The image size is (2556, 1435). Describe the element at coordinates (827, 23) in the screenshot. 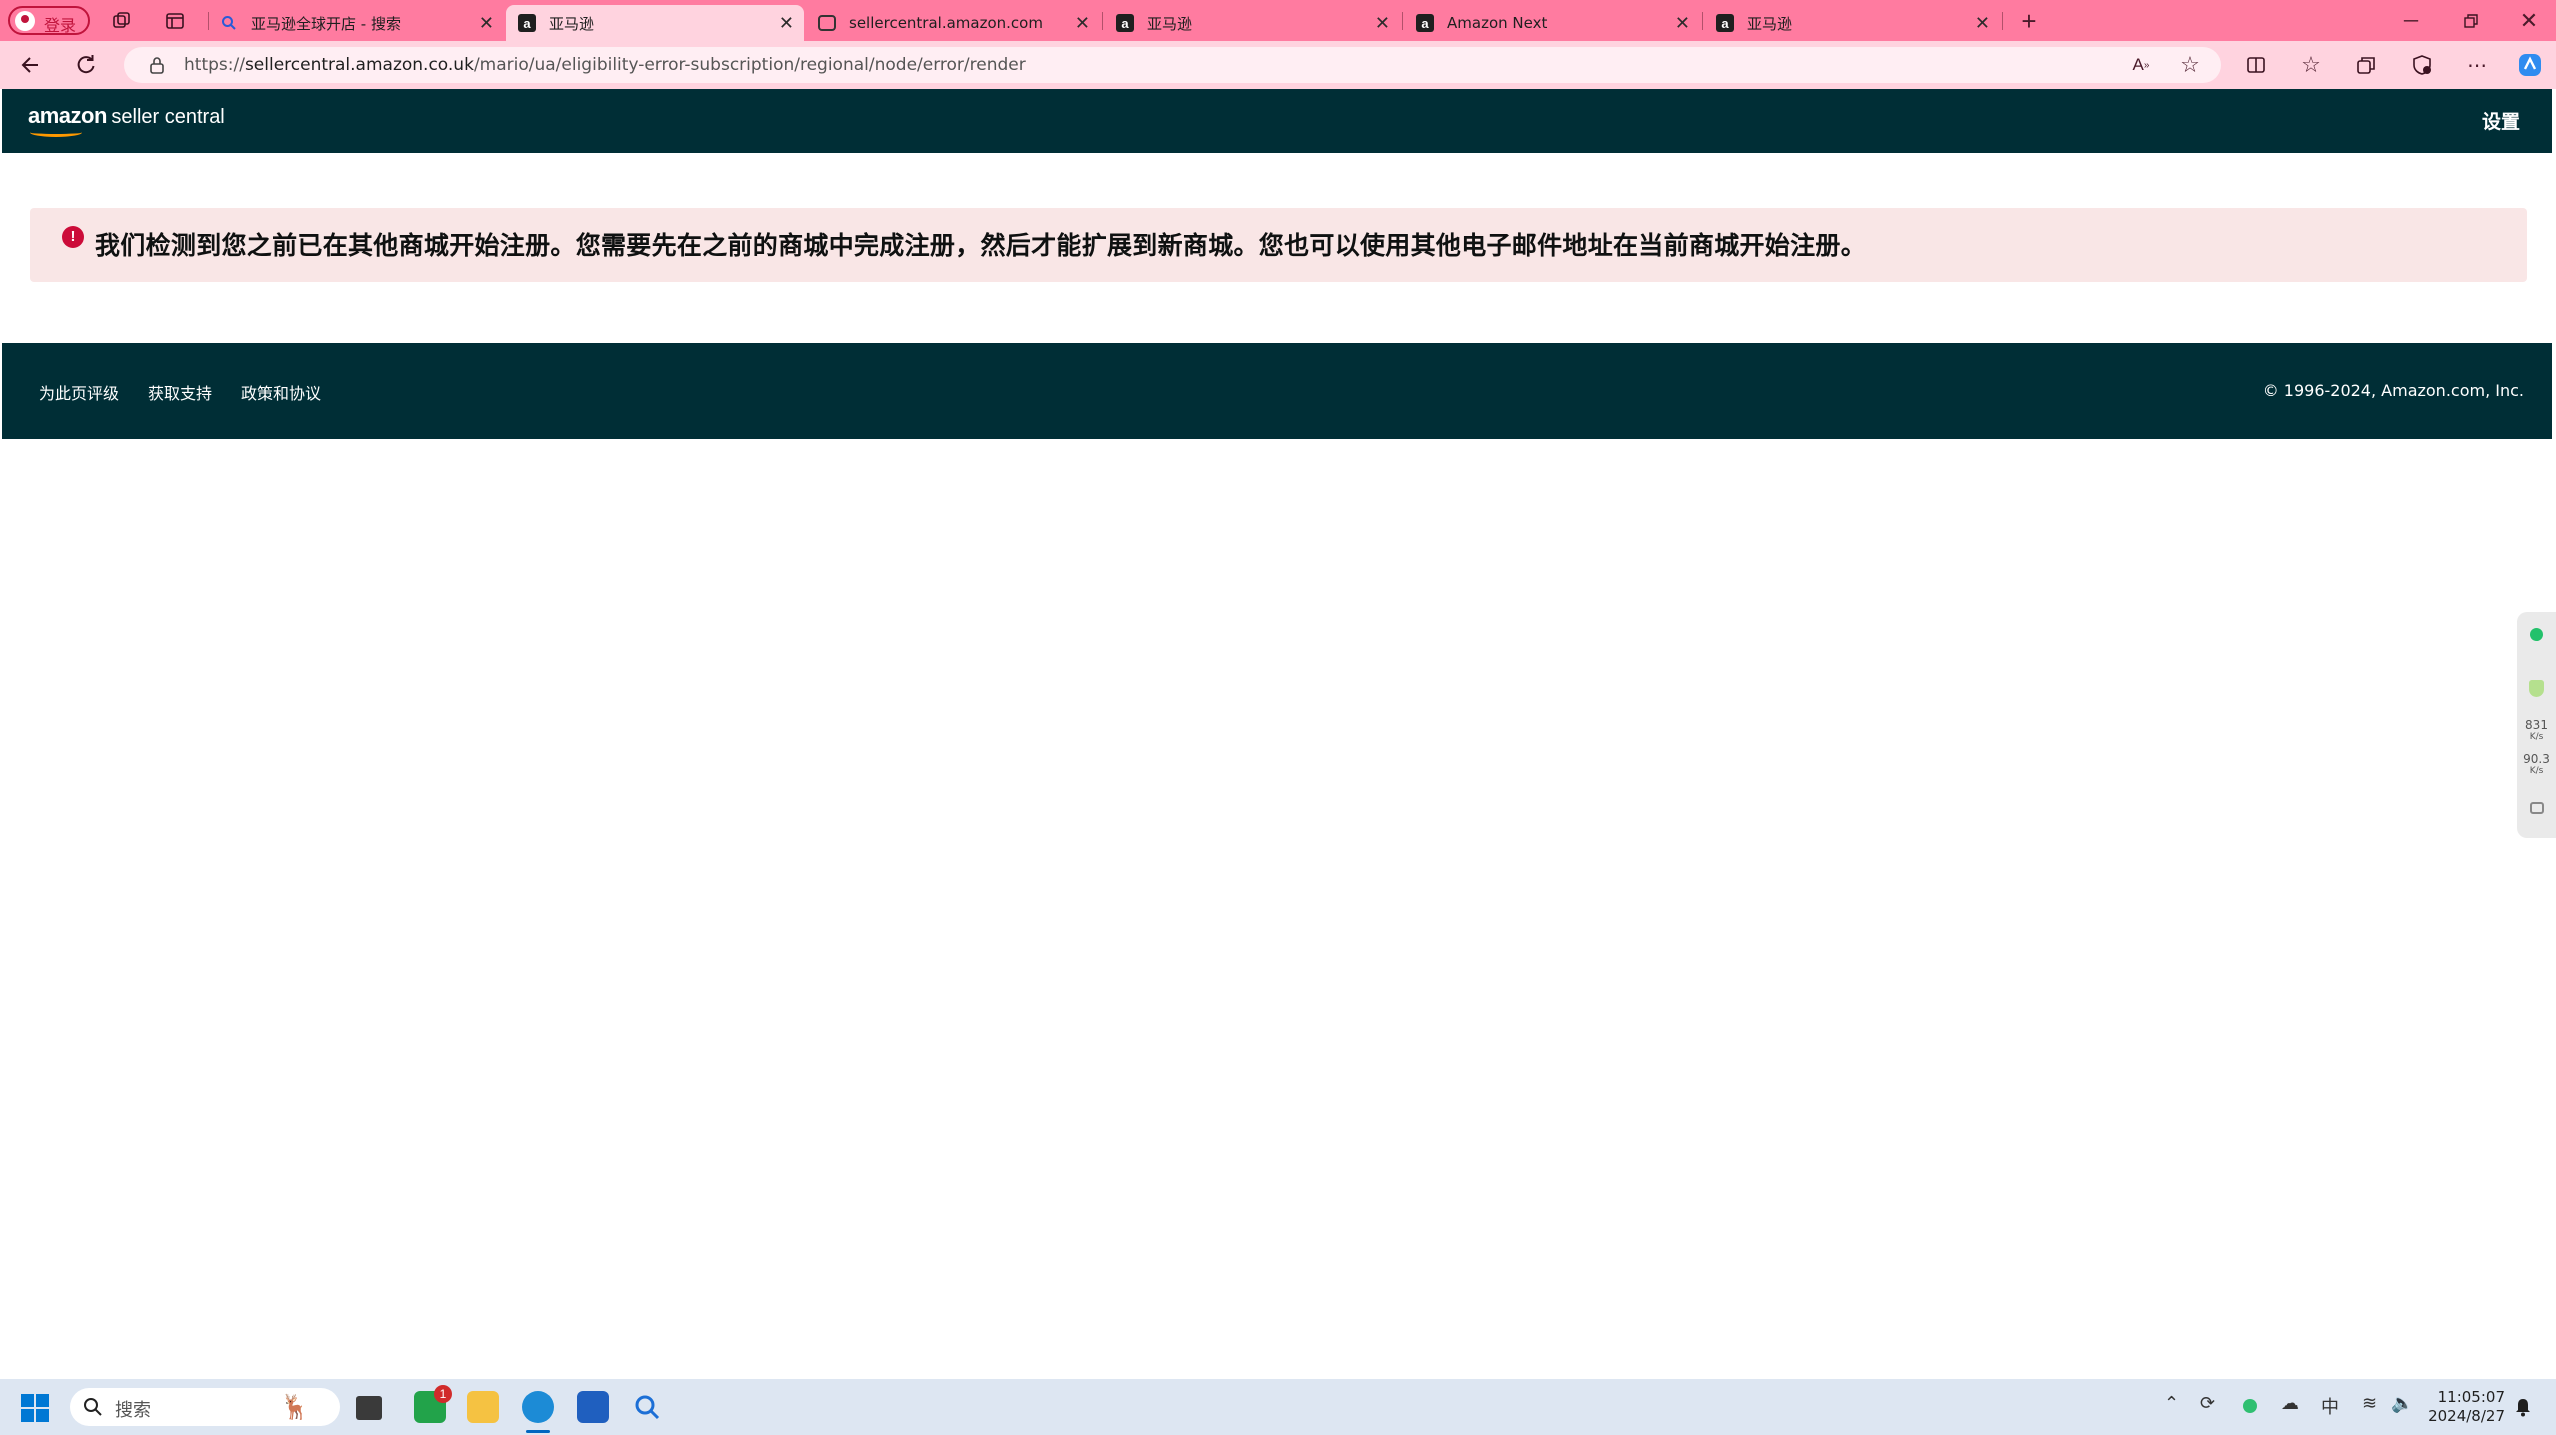

I see `sellercentral-icon` at that location.